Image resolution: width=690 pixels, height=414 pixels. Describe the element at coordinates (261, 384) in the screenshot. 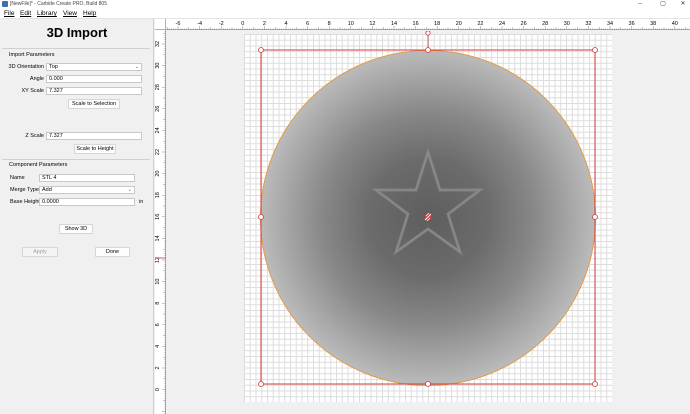

I see `resize-handle-bottom-left` at that location.